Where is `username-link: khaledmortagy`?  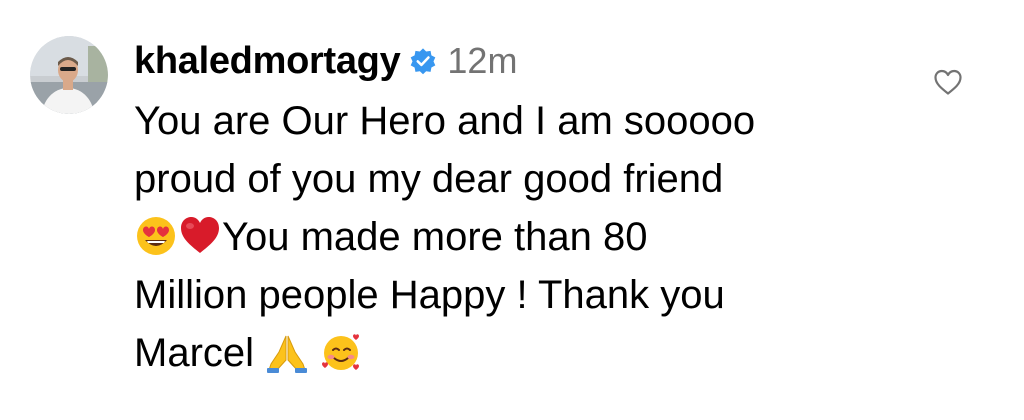
username-link: khaledmortagy is located at coordinates (267, 61).